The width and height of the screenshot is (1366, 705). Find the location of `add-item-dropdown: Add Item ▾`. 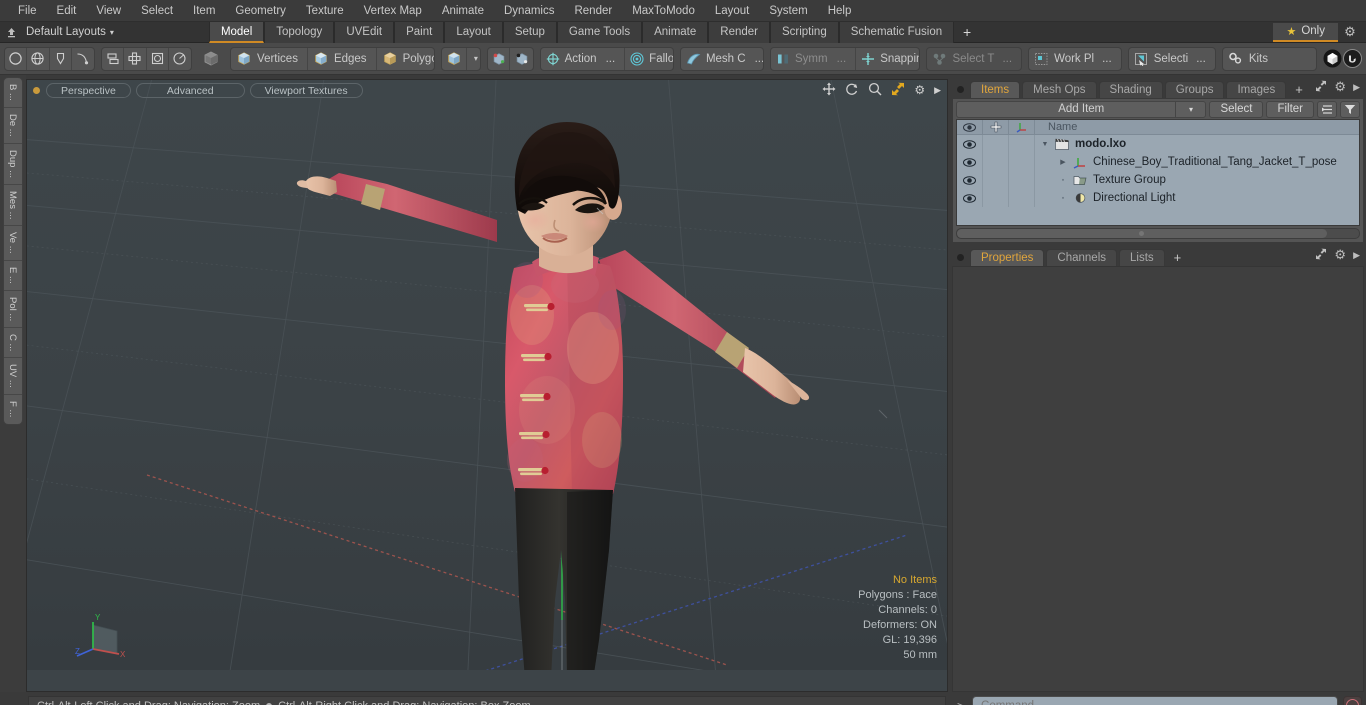

add-item-dropdown: Add Item ▾ is located at coordinates (1081, 109).